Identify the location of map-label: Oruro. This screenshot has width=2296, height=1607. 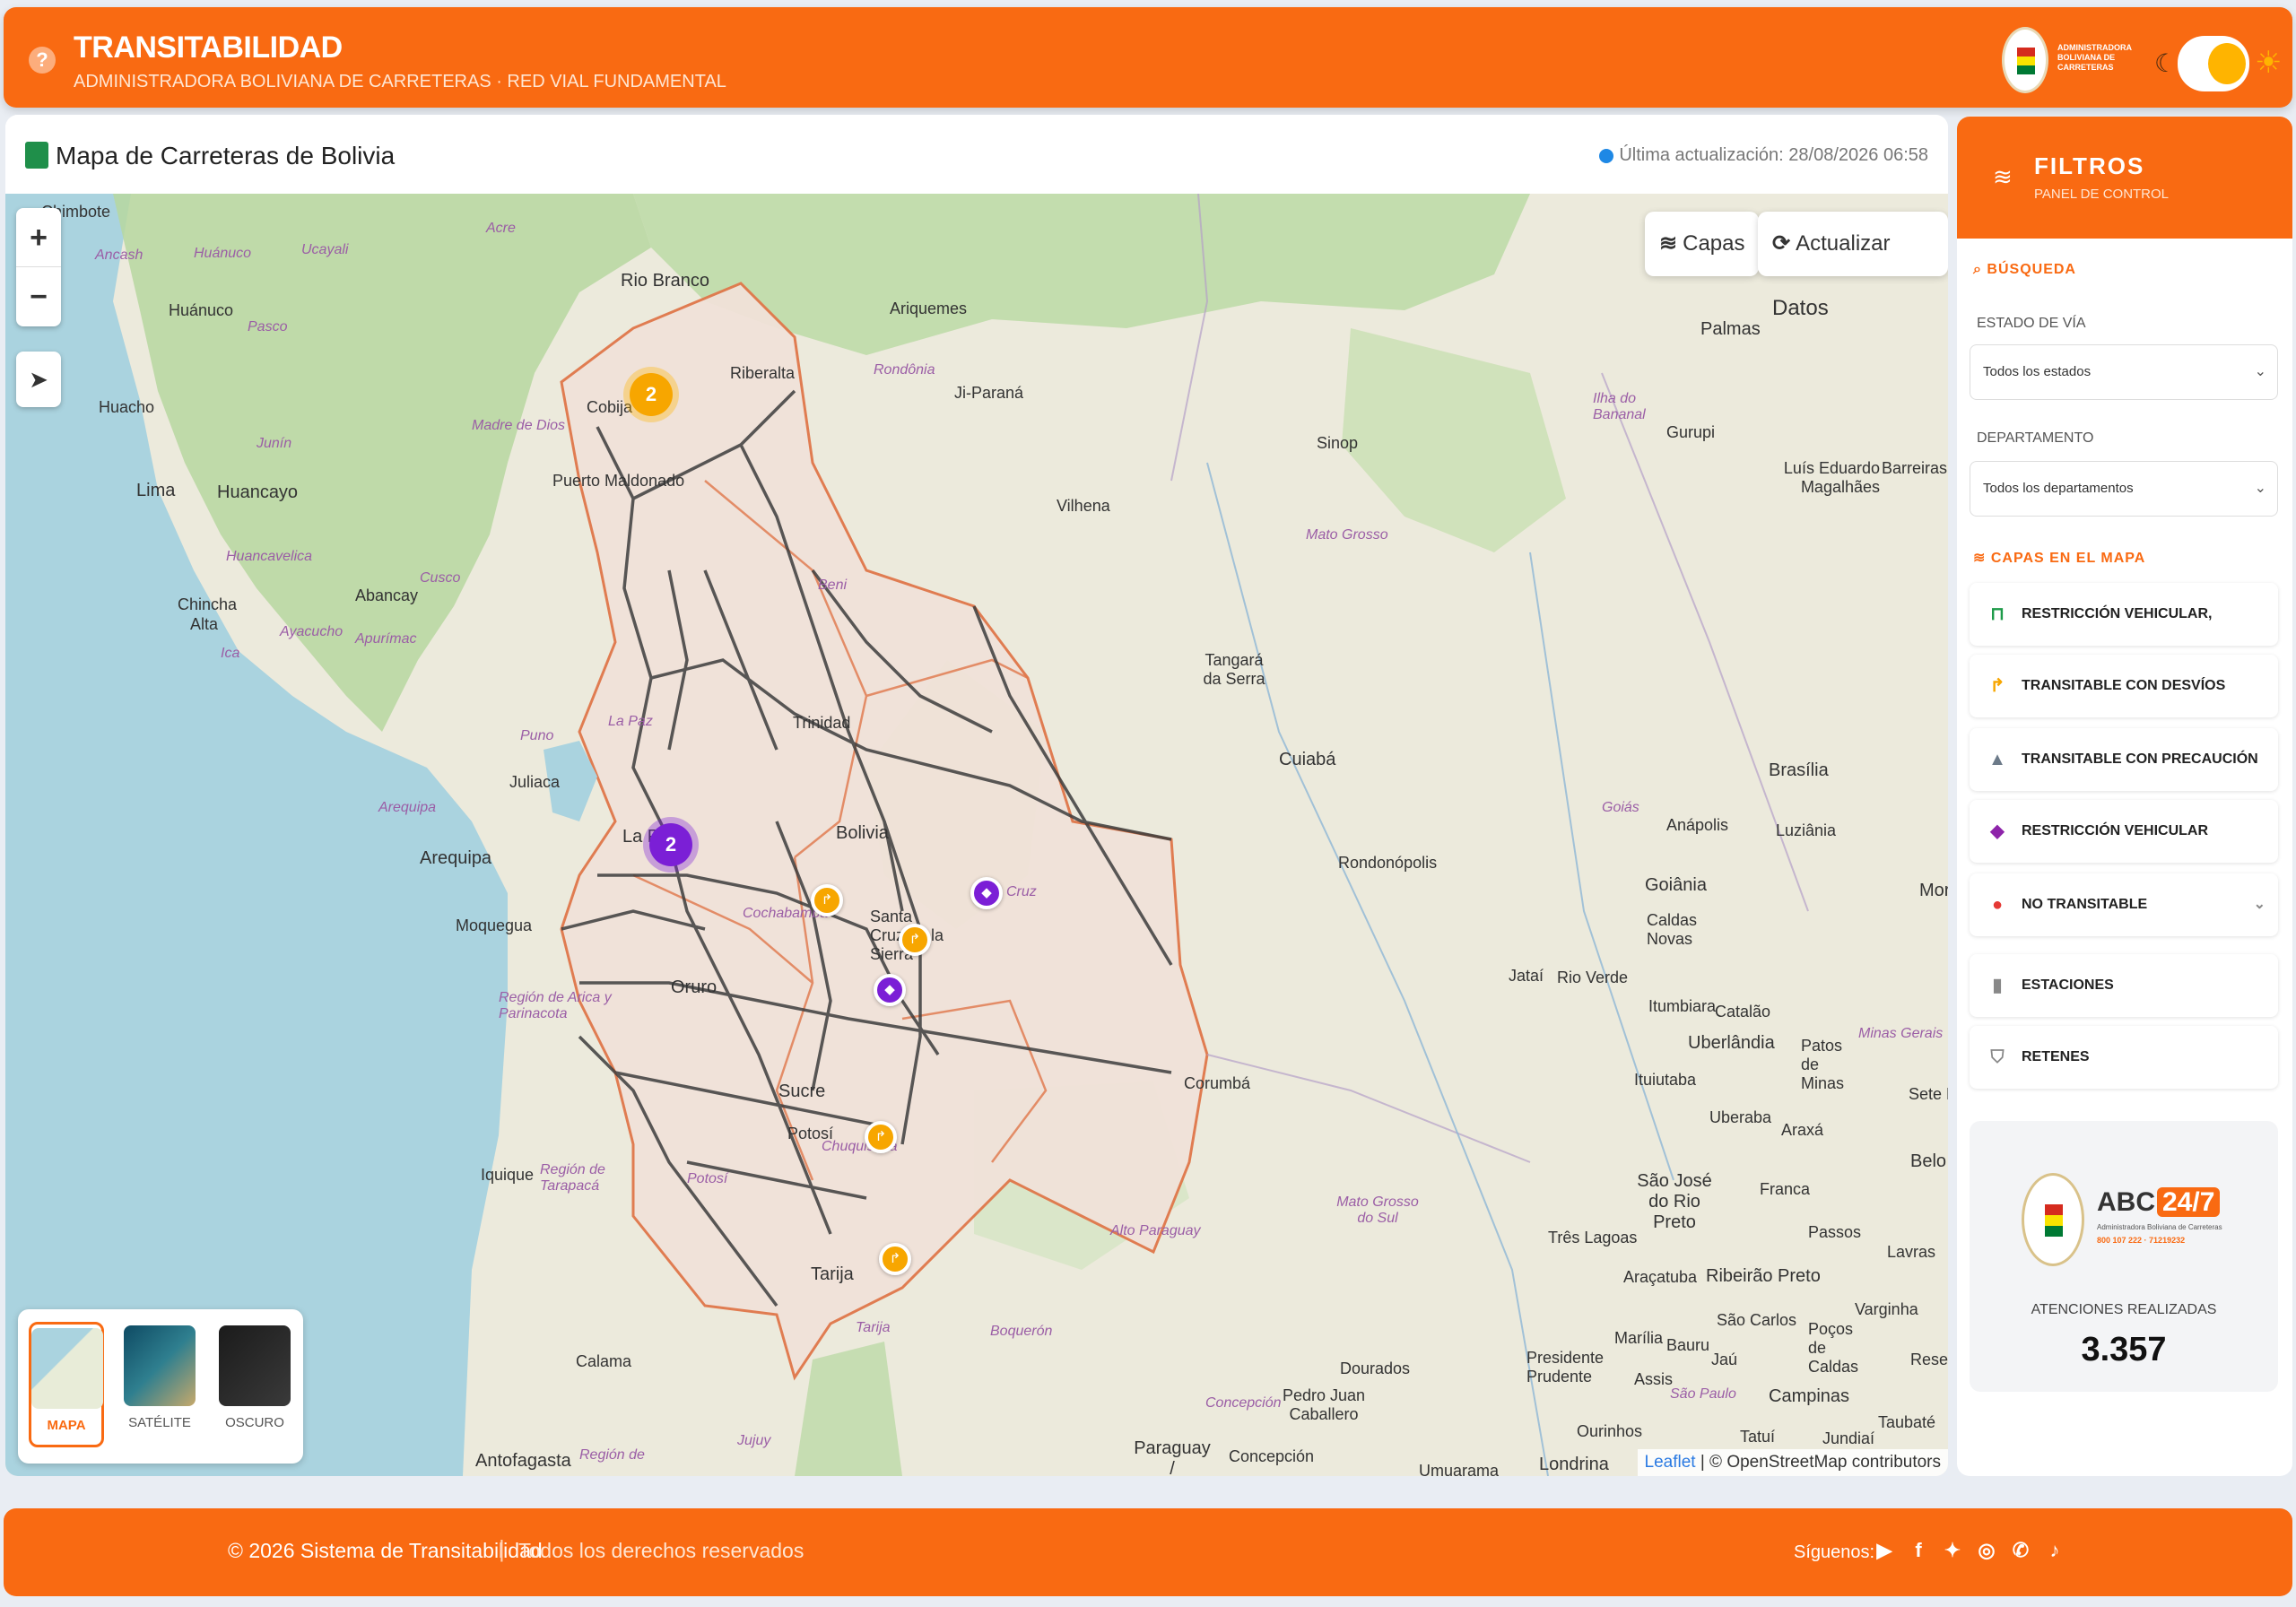
(694, 987).